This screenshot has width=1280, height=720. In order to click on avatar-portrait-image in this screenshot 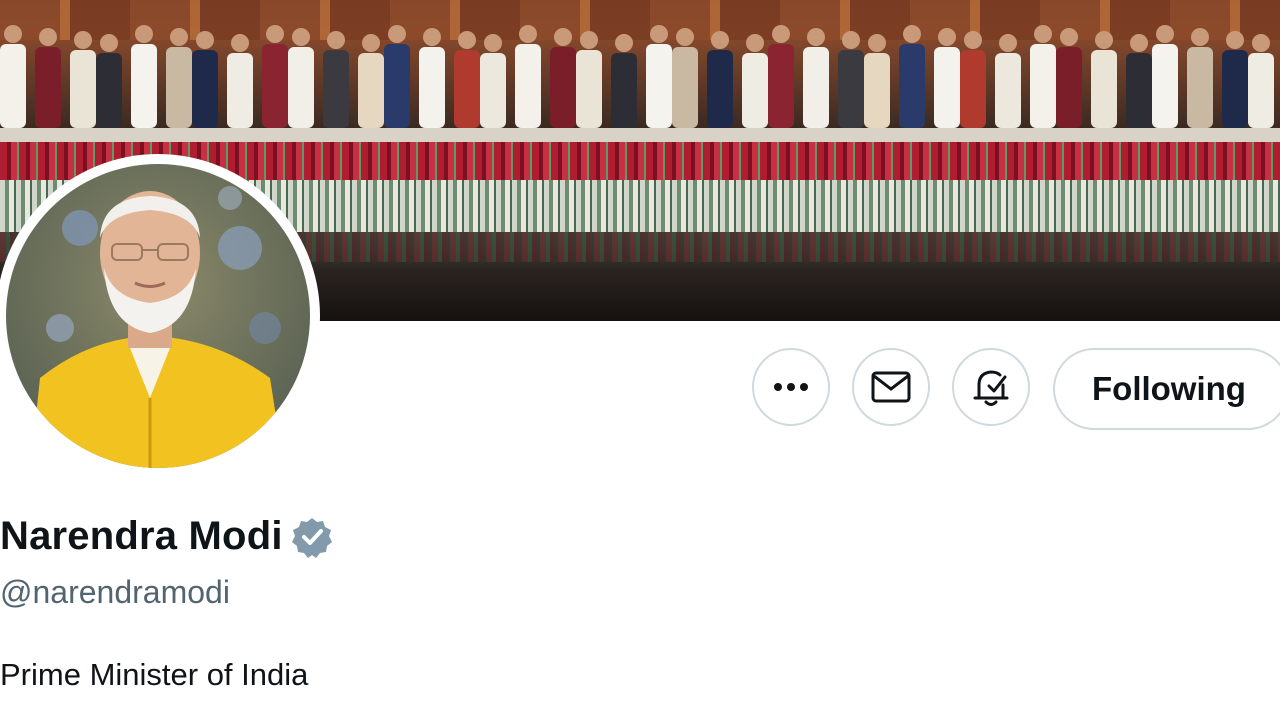, I will do `click(158, 316)`.